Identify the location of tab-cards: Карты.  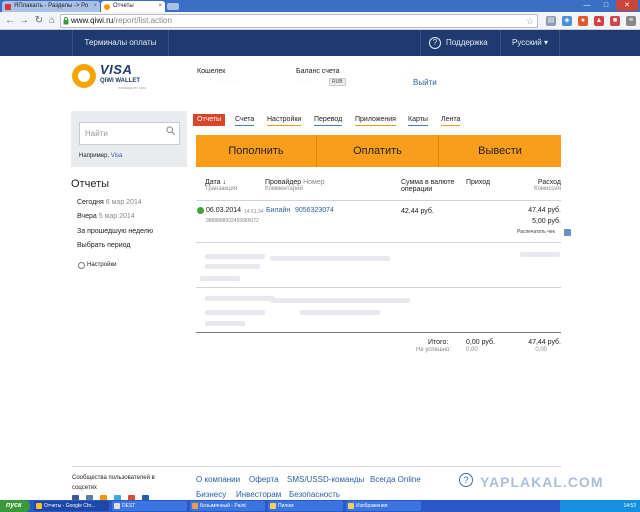
(418, 120).